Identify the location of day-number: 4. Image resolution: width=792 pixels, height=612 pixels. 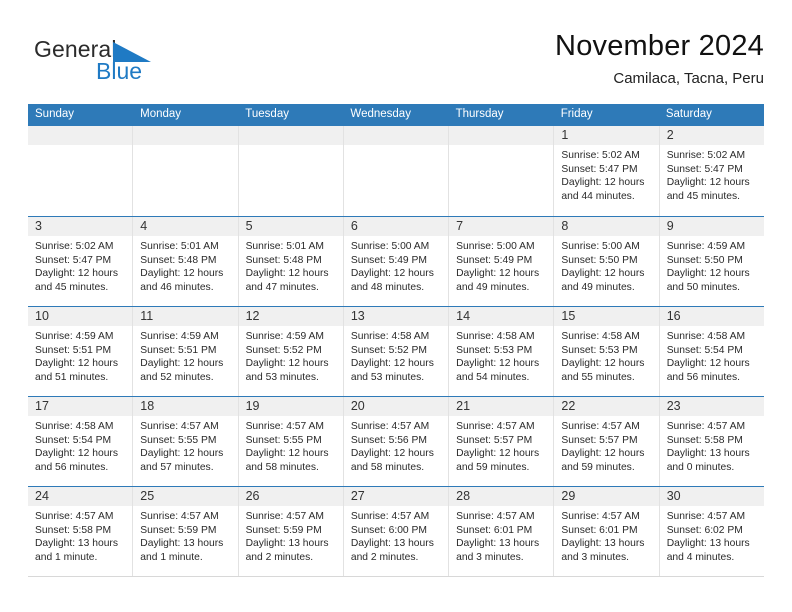
(144, 226).